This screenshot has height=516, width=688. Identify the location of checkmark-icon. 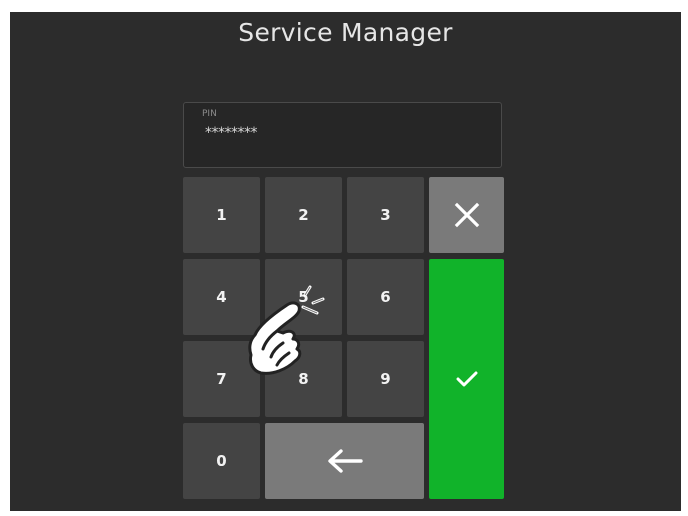
(466, 379).